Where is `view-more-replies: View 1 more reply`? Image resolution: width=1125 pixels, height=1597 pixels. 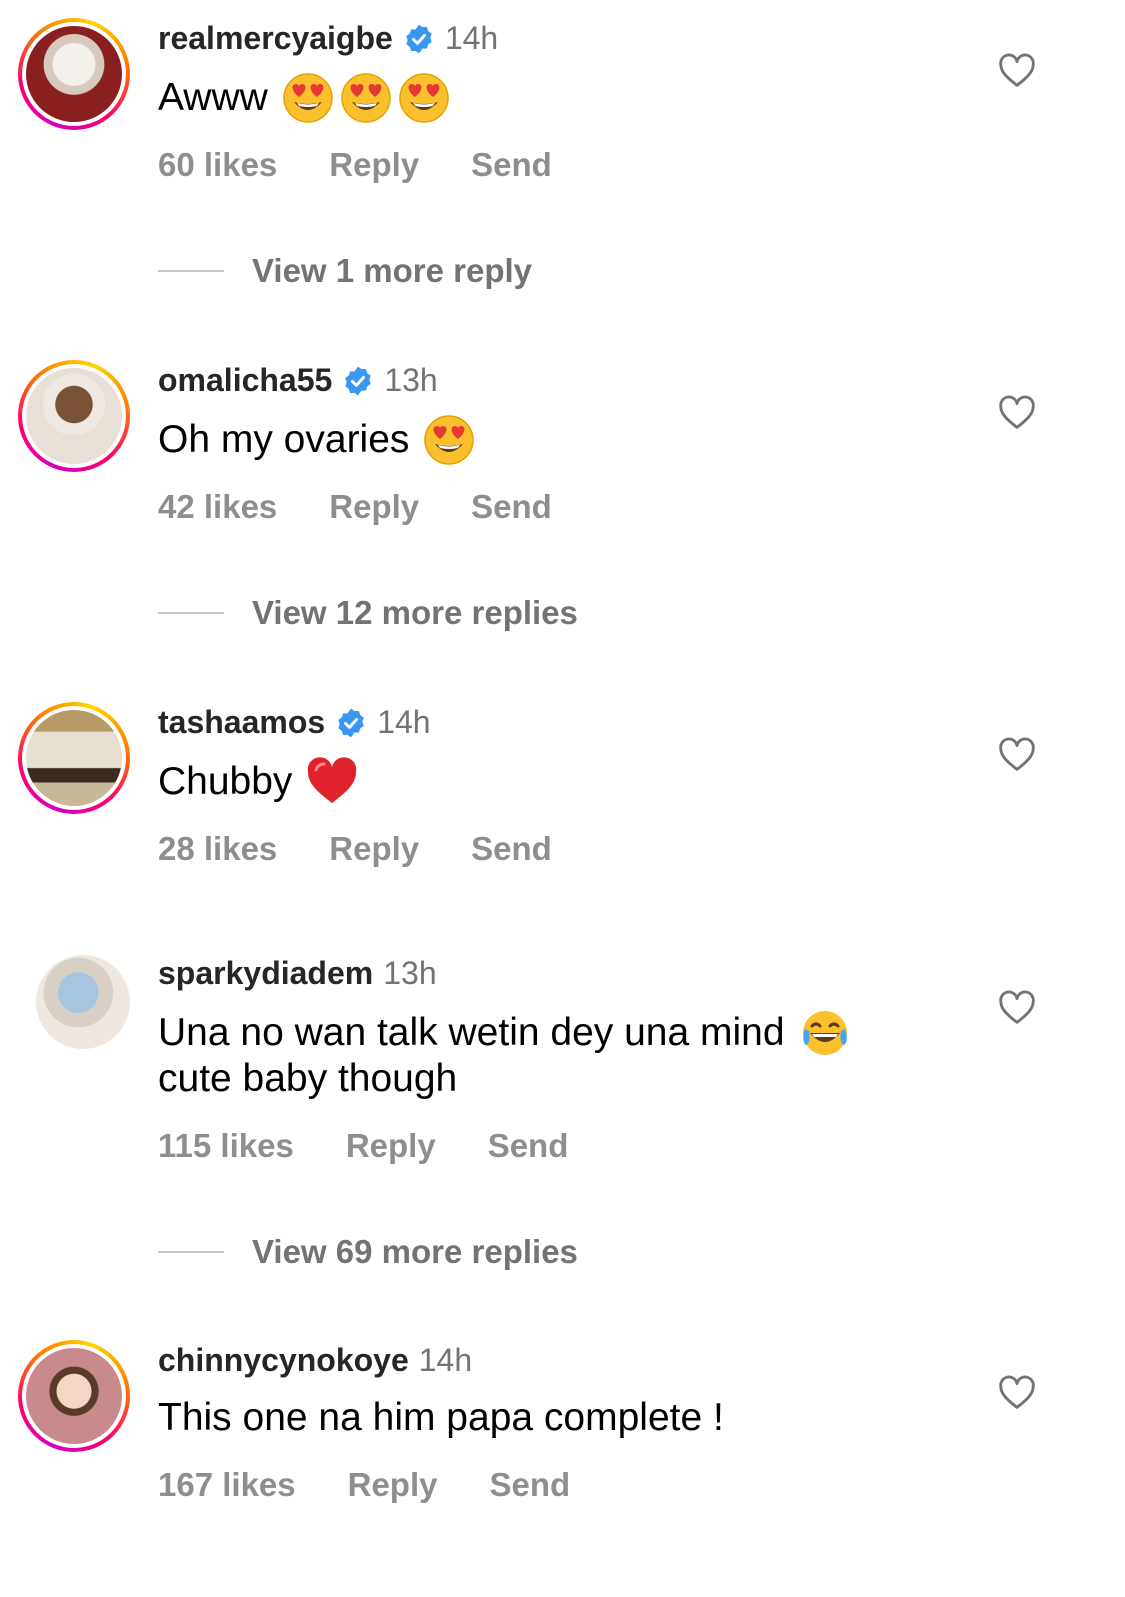 view-more-replies: View 1 more reply is located at coordinates (345, 271).